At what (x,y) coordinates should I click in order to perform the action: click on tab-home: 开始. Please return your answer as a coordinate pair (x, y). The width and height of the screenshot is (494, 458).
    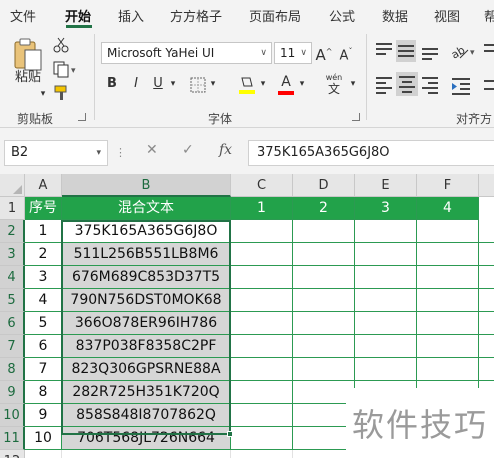
    Looking at the image, I should click on (78, 15).